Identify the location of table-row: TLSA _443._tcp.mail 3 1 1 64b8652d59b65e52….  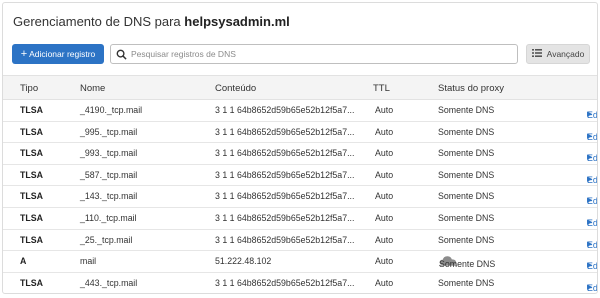
(300, 283).